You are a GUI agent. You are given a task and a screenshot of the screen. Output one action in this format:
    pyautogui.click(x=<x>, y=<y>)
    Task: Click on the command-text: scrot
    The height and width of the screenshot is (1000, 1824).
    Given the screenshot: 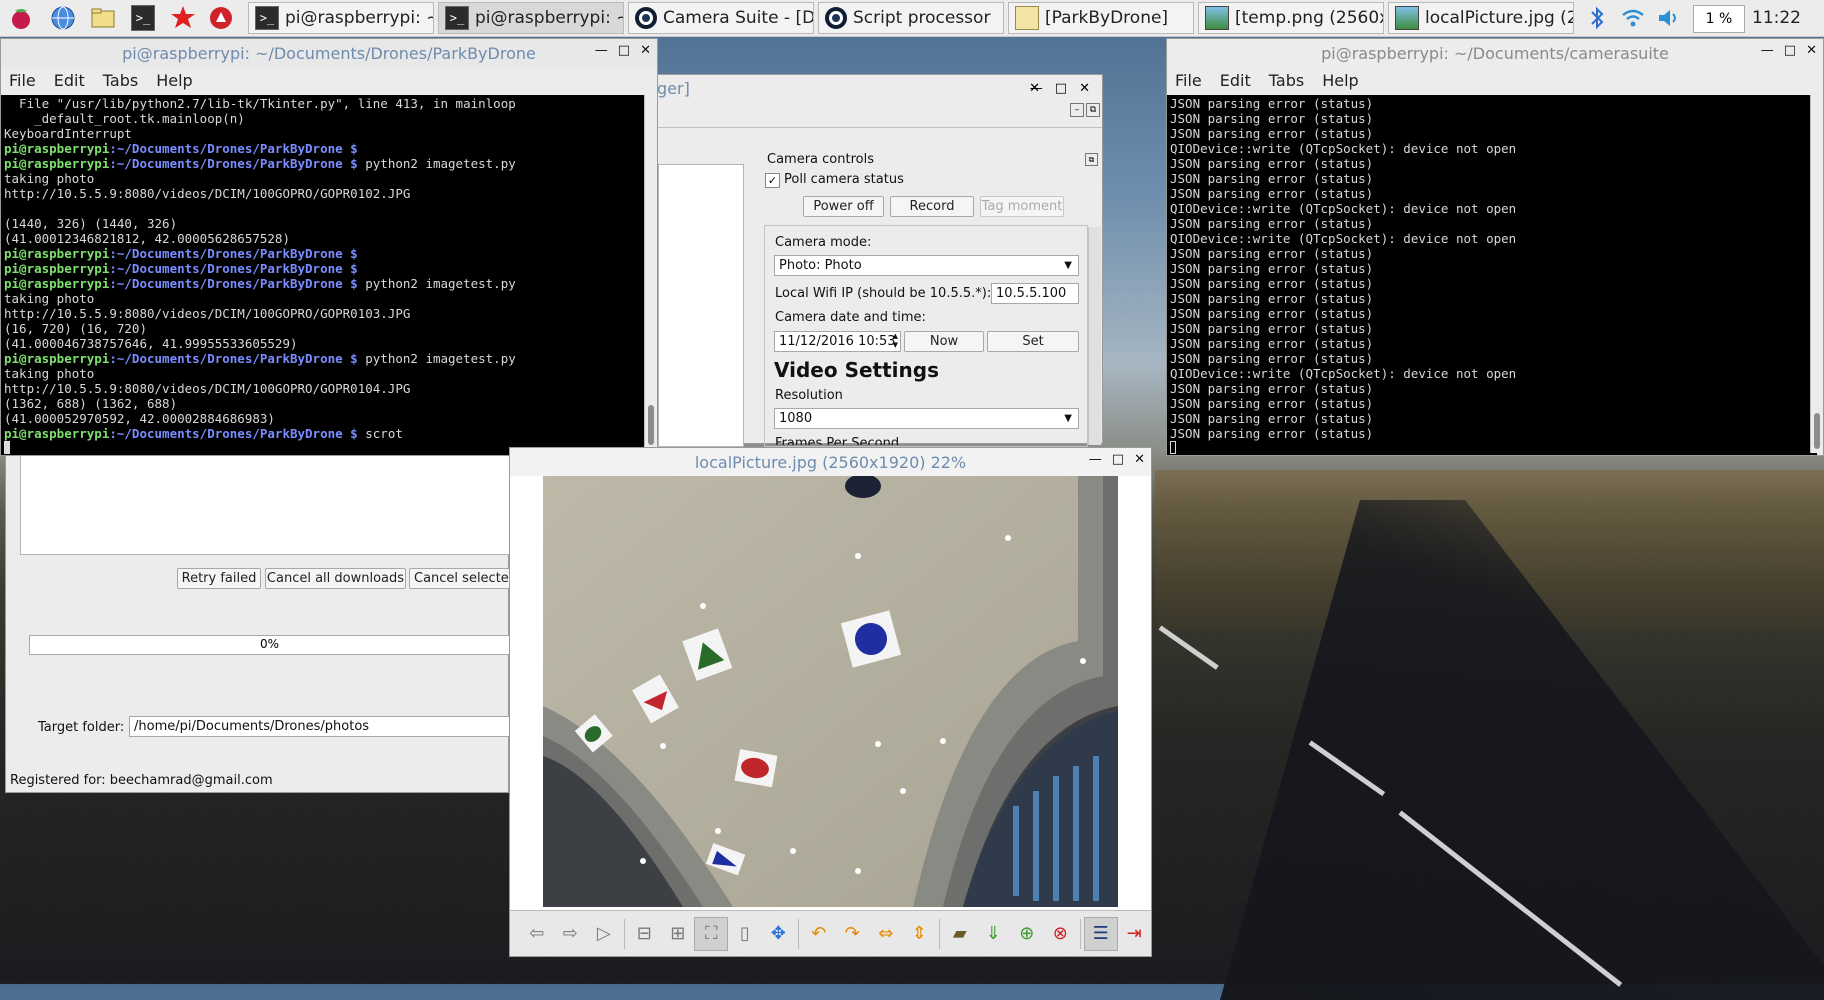 What is the action you would take?
    pyautogui.click(x=380, y=433)
    